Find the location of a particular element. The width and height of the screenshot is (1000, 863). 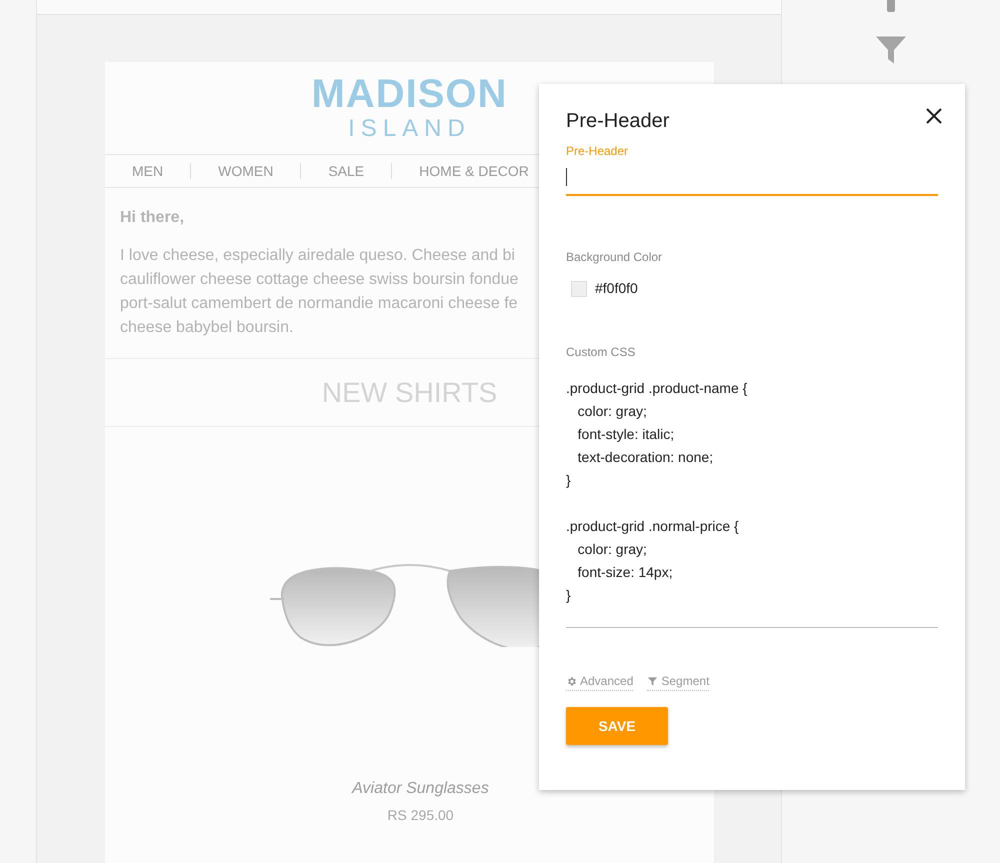

css-editor: .product-grid .product-name { color: gray; font-style: italic; text-decoration: none; } .product-grid .normal-price { color: gray; font-size: 14px; } is located at coordinates (752, 502).